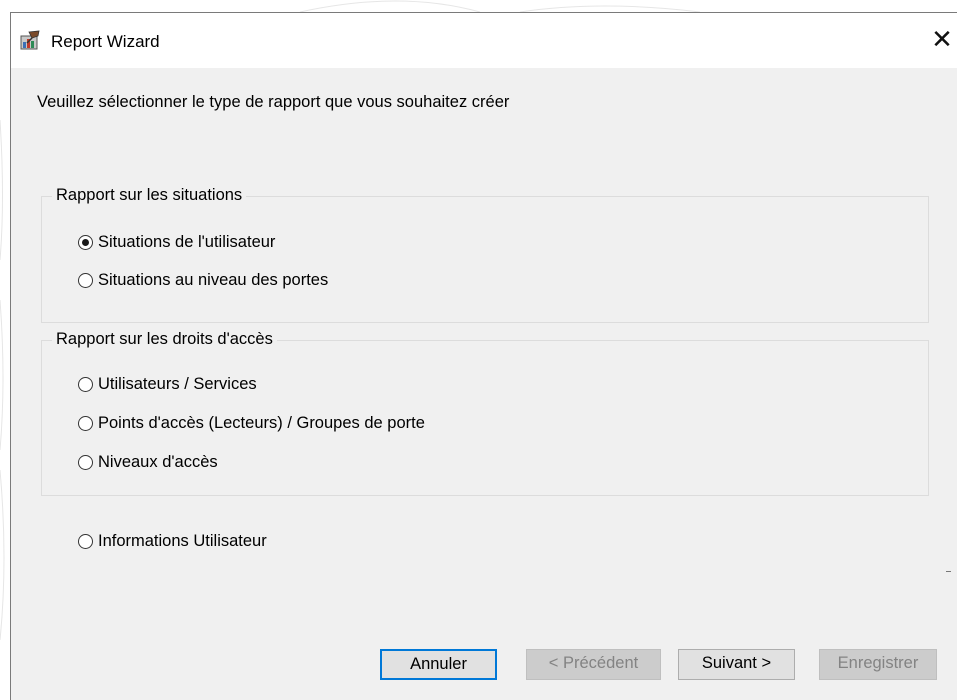 This screenshot has width=957, height=700. I want to click on separator-mark, so click(948, 571).